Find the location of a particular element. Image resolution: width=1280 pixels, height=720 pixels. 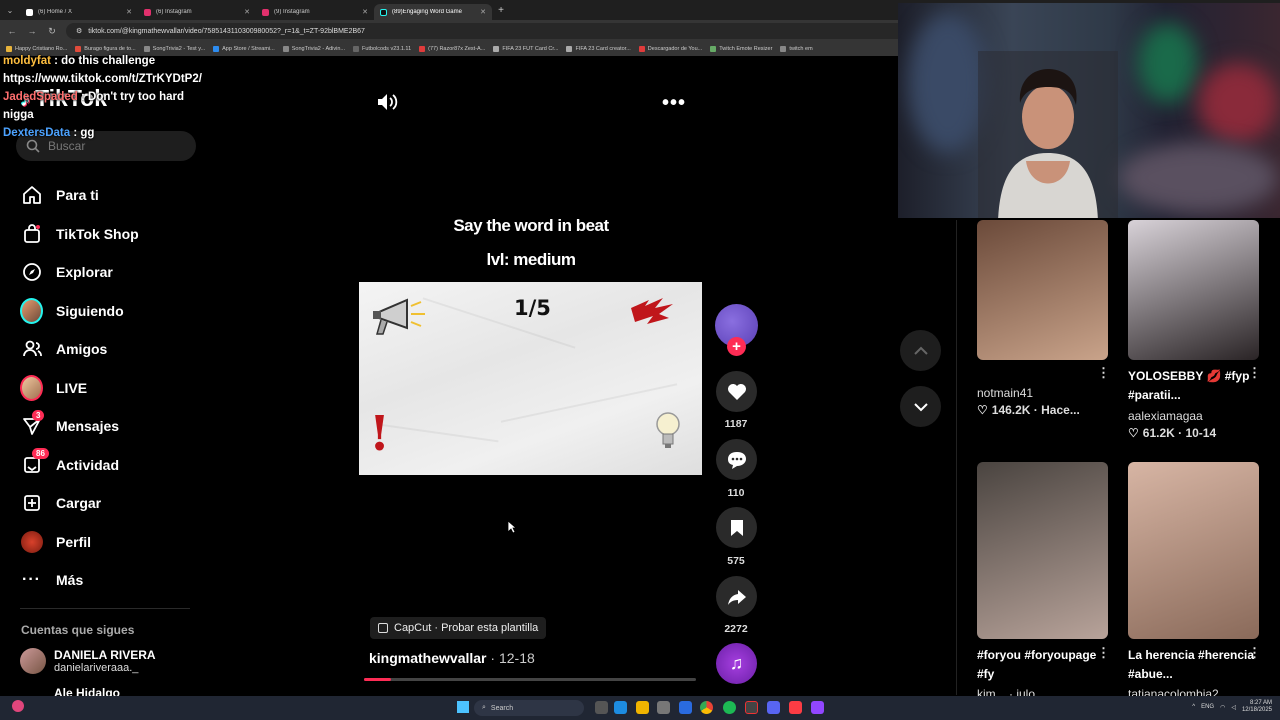

video-author: kingmathewvallar · 12-18 is located at coordinates (452, 658).